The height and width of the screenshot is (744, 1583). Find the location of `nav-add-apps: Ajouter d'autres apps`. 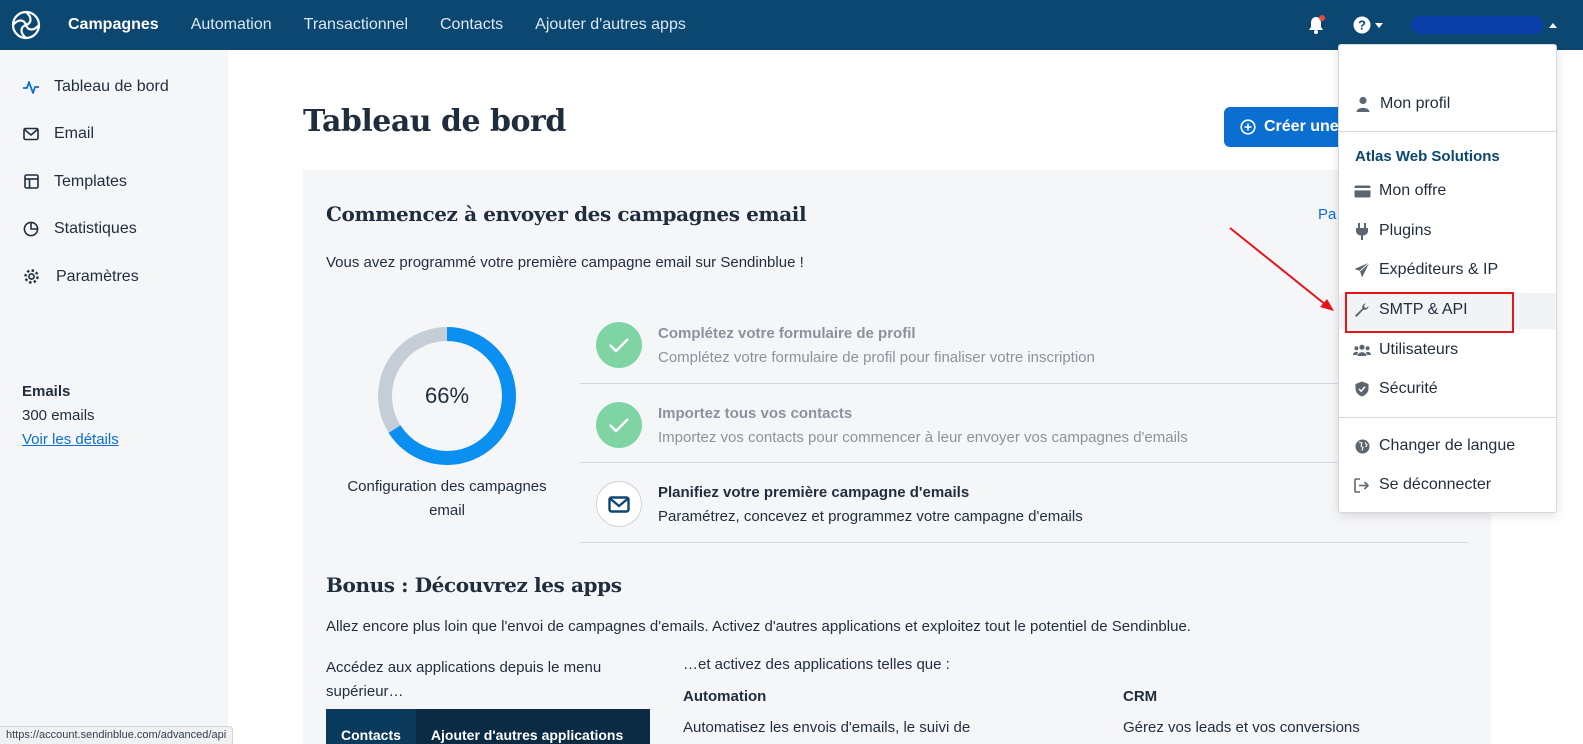

nav-add-apps: Ajouter d'autres apps is located at coordinates (610, 25).